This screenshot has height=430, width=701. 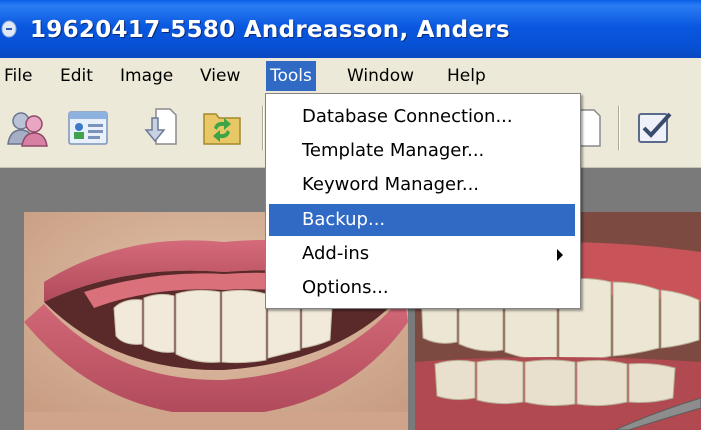 What do you see at coordinates (422, 254) in the screenshot?
I see `menu-item-add-ins: Add-ins` at bounding box center [422, 254].